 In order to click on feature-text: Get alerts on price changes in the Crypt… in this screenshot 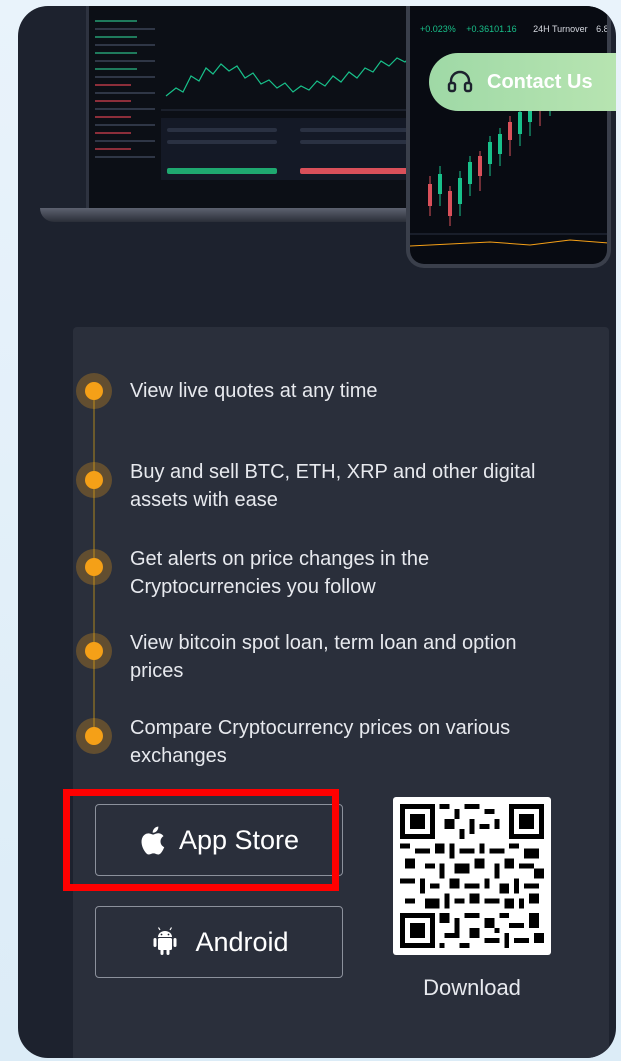, I will do `click(280, 573)`.